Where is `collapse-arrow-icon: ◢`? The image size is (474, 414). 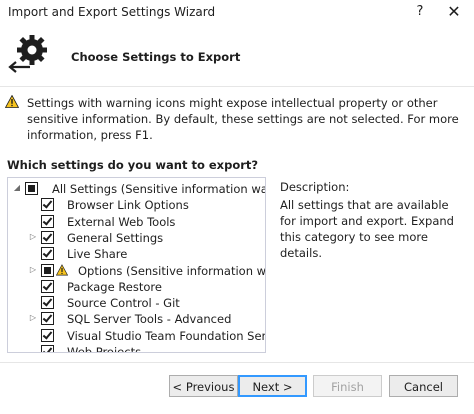 collapse-arrow-icon: ◢ is located at coordinates (17, 188).